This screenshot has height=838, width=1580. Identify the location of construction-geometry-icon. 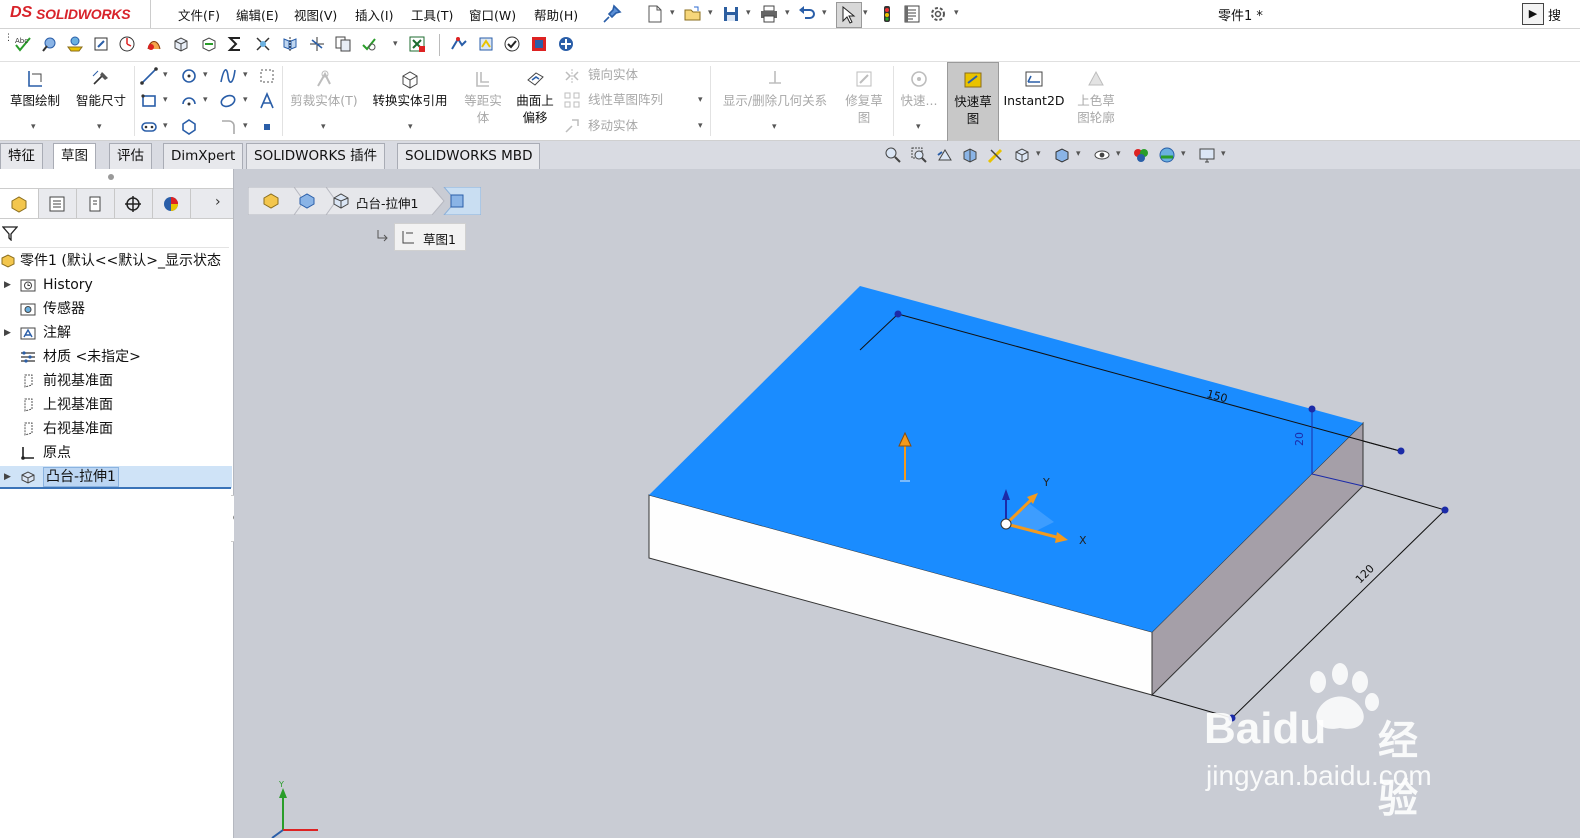
(267, 76).